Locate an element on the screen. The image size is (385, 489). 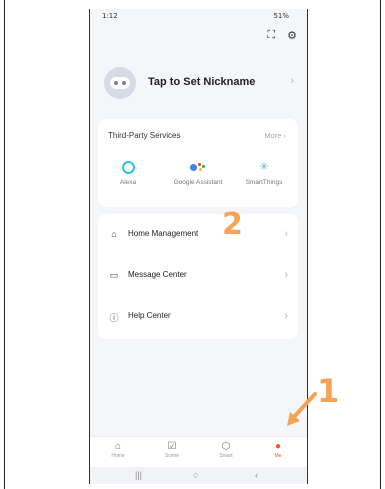
tab-me: ● Me is located at coordinates (278, 450).